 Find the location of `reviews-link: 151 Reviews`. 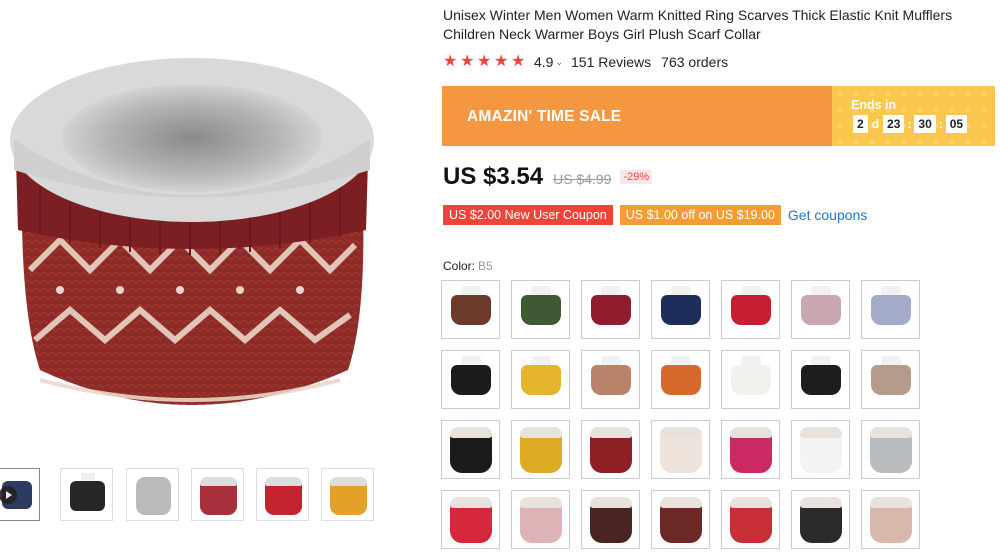

reviews-link: 151 Reviews is located at coordinates (611, 62).